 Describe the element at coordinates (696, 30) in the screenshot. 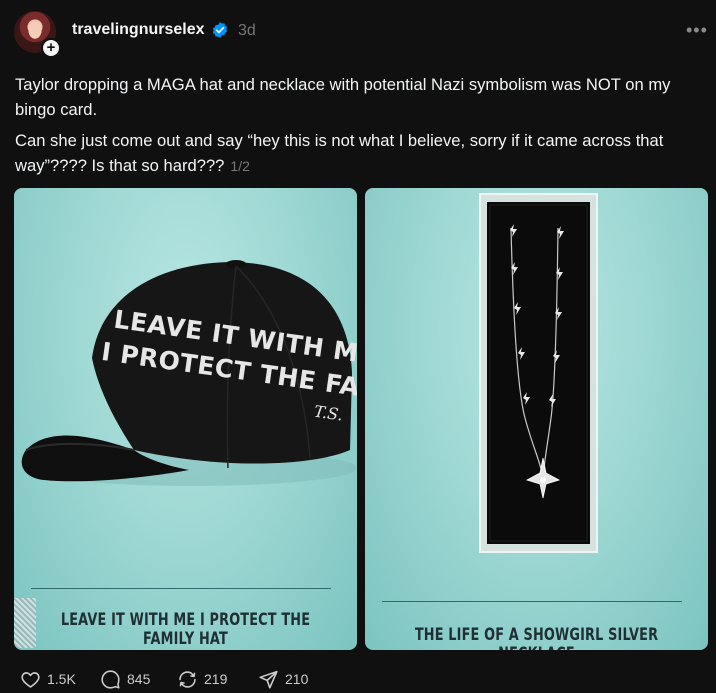

I see `more-icon: •••` at that location.